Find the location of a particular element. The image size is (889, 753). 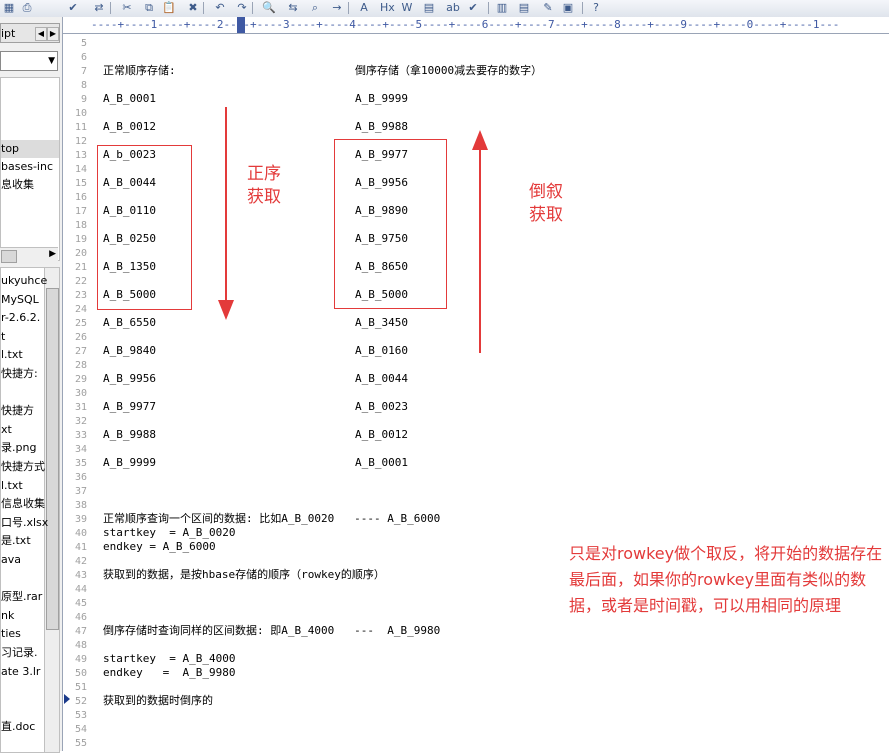

line-52: 获取到的数据时倒序的 is located at coordinates (158, 700).